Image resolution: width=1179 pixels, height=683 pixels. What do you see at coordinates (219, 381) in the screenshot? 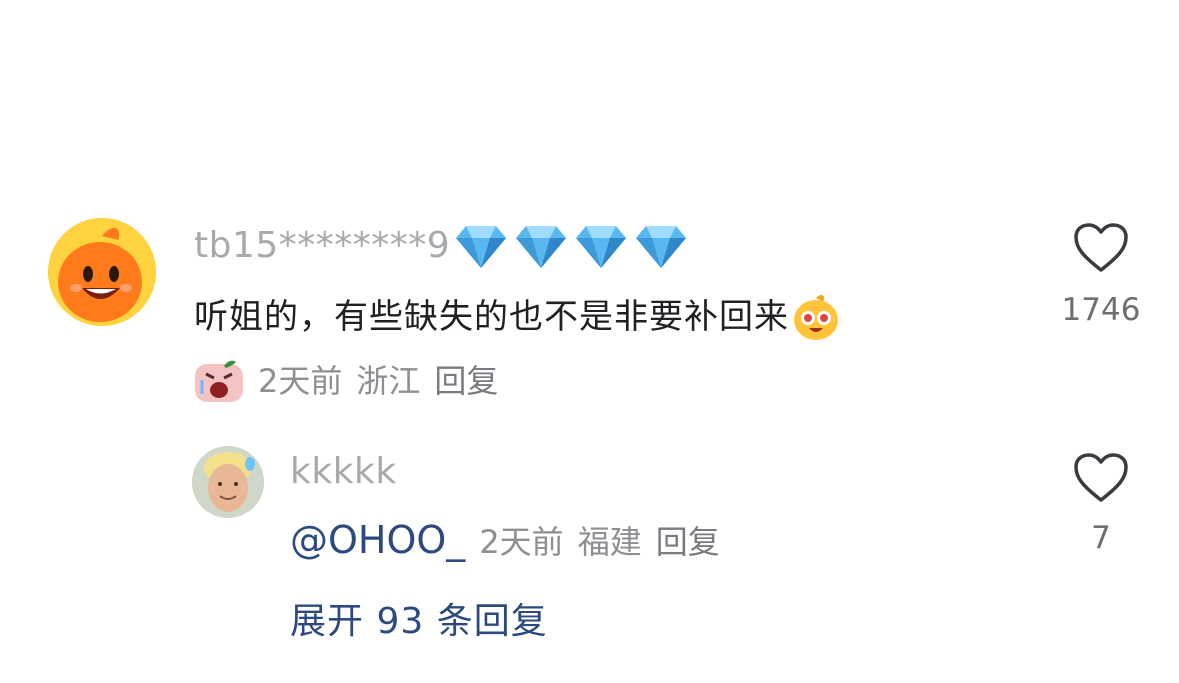
I see `crying-sticker-icon` at bounding box center [219, 381].